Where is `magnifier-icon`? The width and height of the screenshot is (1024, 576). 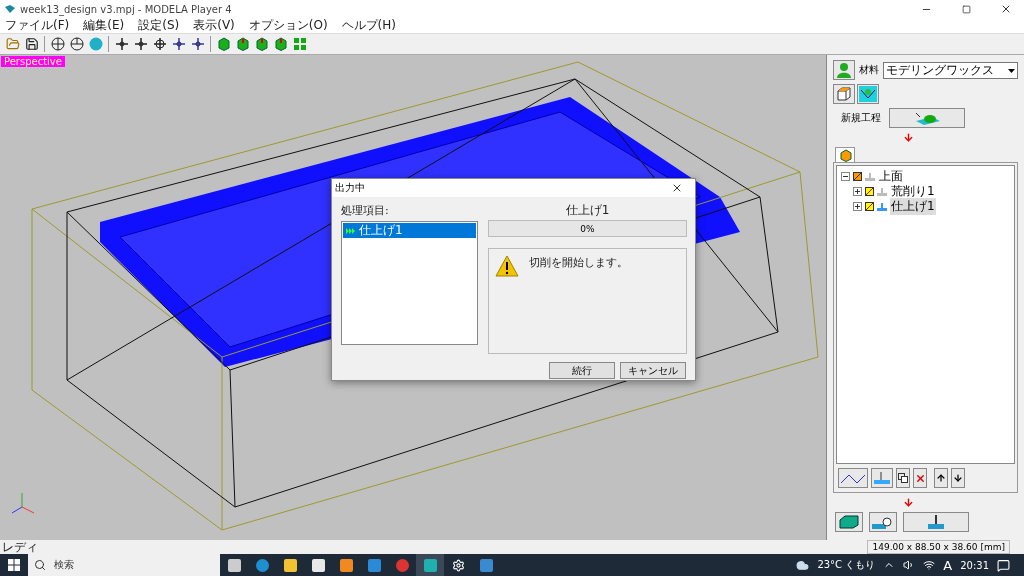 magnifier-icon is located at coordinates (883, 522).